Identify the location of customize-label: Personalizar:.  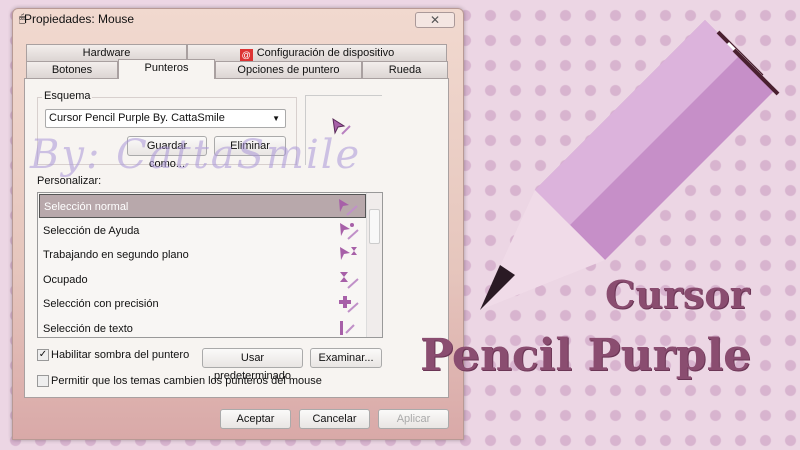
(69, 181).